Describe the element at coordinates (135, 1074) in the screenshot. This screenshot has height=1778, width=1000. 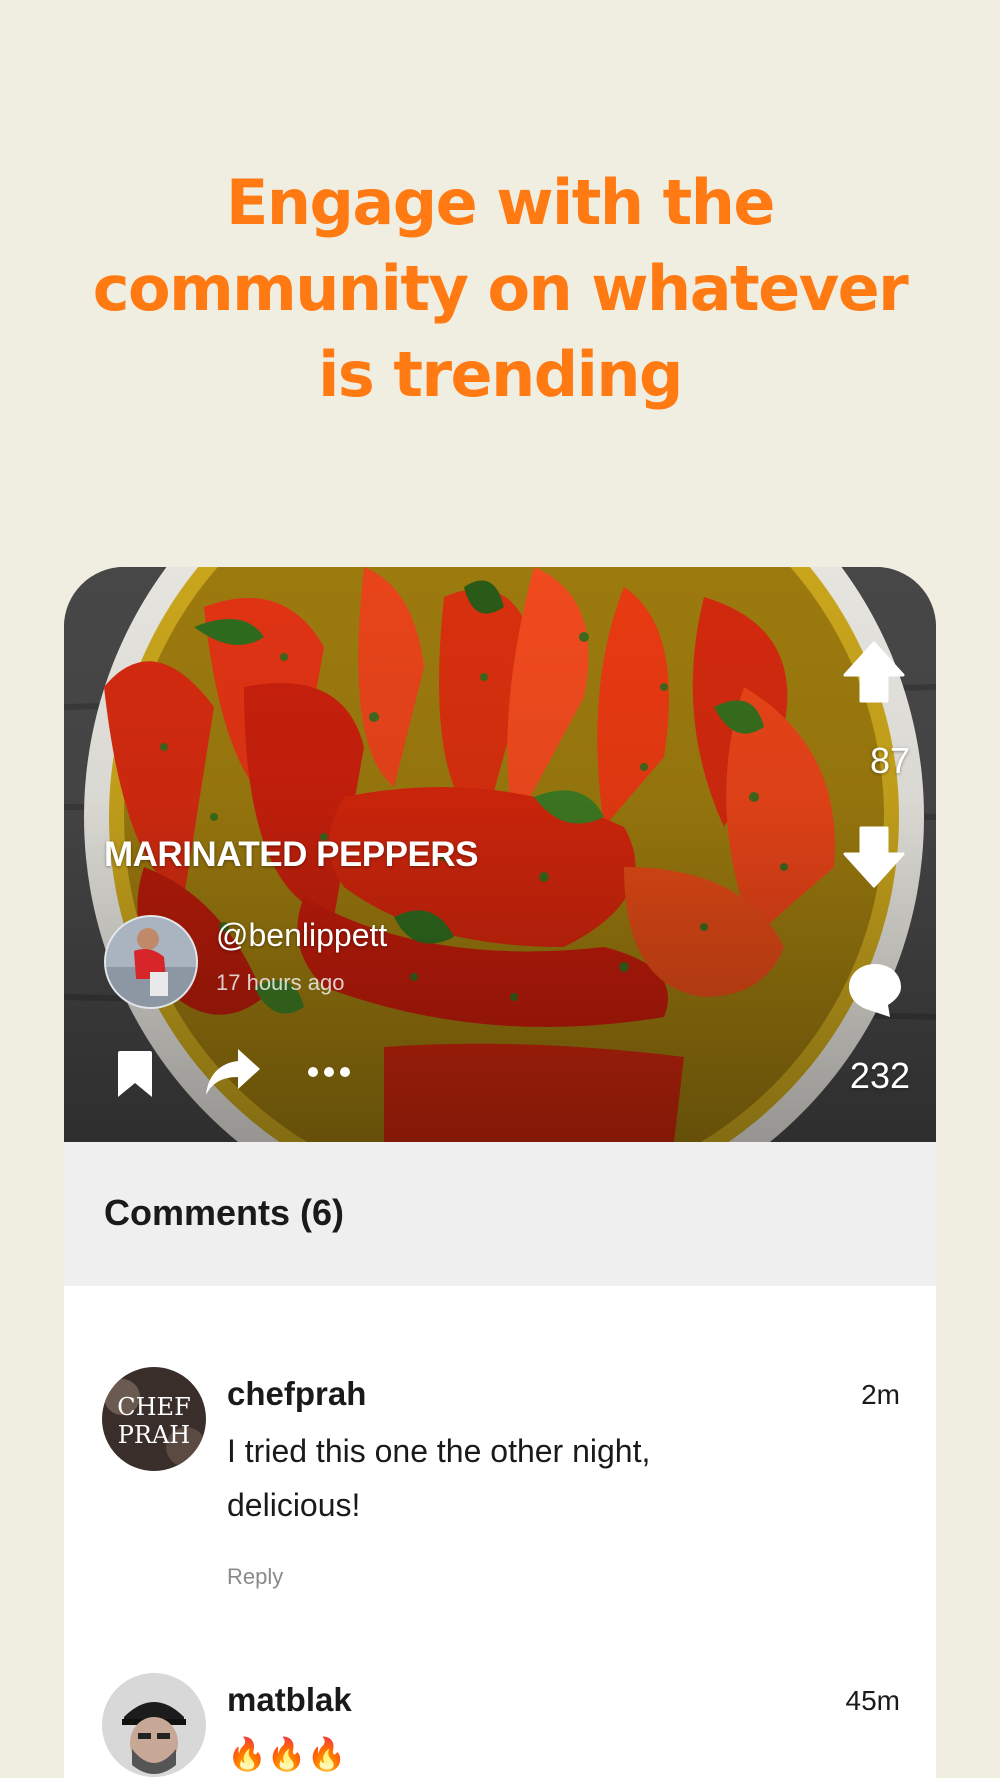
I see `bookmark-icon` at that location.